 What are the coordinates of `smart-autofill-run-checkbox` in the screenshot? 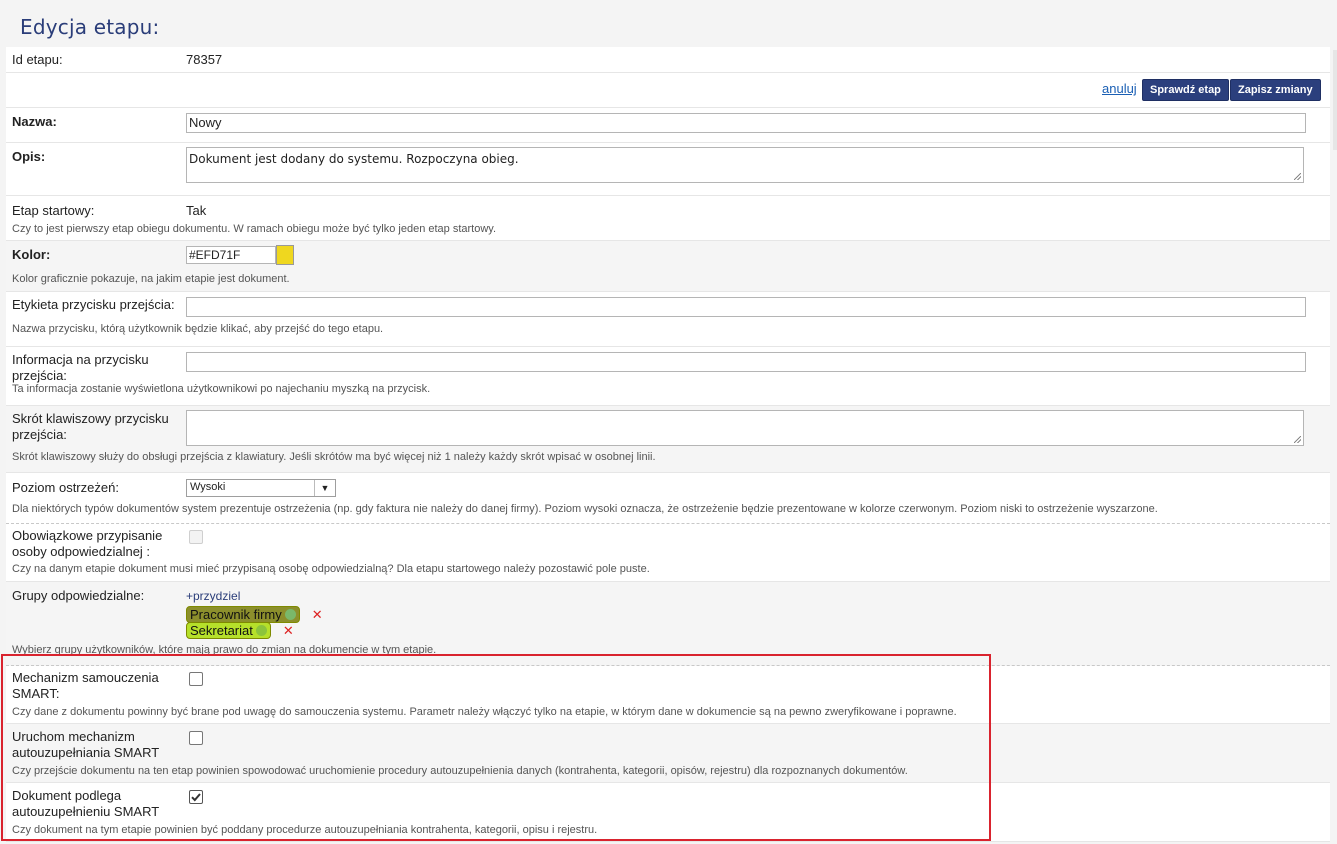 It's located at (196, 738).